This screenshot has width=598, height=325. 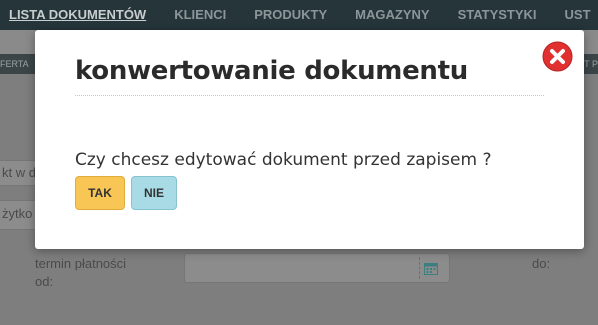 What do you see at coordinates (154, 193) in the screenshot?
I see `no-button: NIE` at bounding box center [154, 193].